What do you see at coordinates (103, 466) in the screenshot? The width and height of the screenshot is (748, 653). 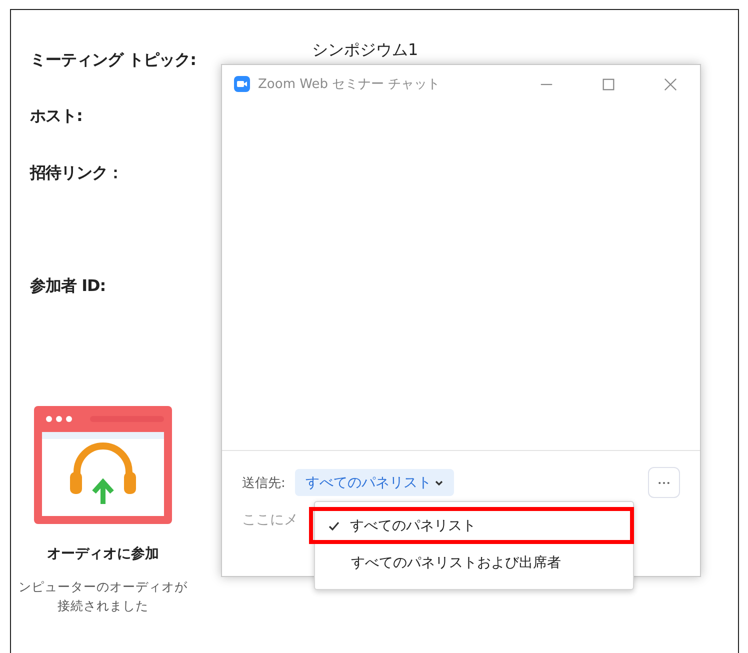 I see `headphones-icon` at bounding box center [103, 466].